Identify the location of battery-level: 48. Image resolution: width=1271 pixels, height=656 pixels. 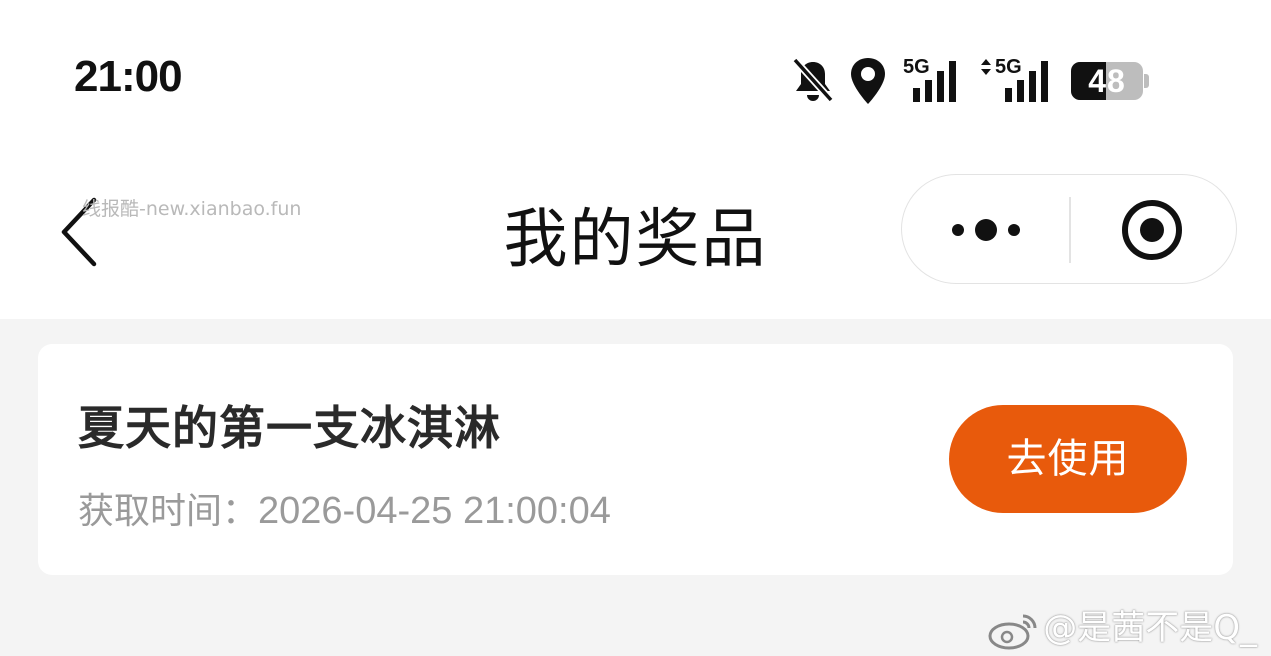
(1107, 81).